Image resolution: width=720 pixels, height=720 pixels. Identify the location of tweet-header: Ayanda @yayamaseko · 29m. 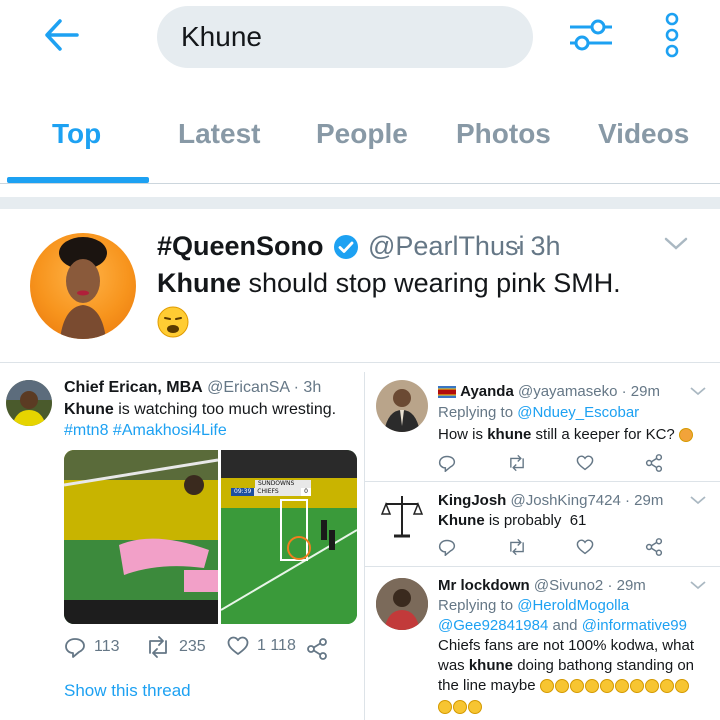
(549, 392).